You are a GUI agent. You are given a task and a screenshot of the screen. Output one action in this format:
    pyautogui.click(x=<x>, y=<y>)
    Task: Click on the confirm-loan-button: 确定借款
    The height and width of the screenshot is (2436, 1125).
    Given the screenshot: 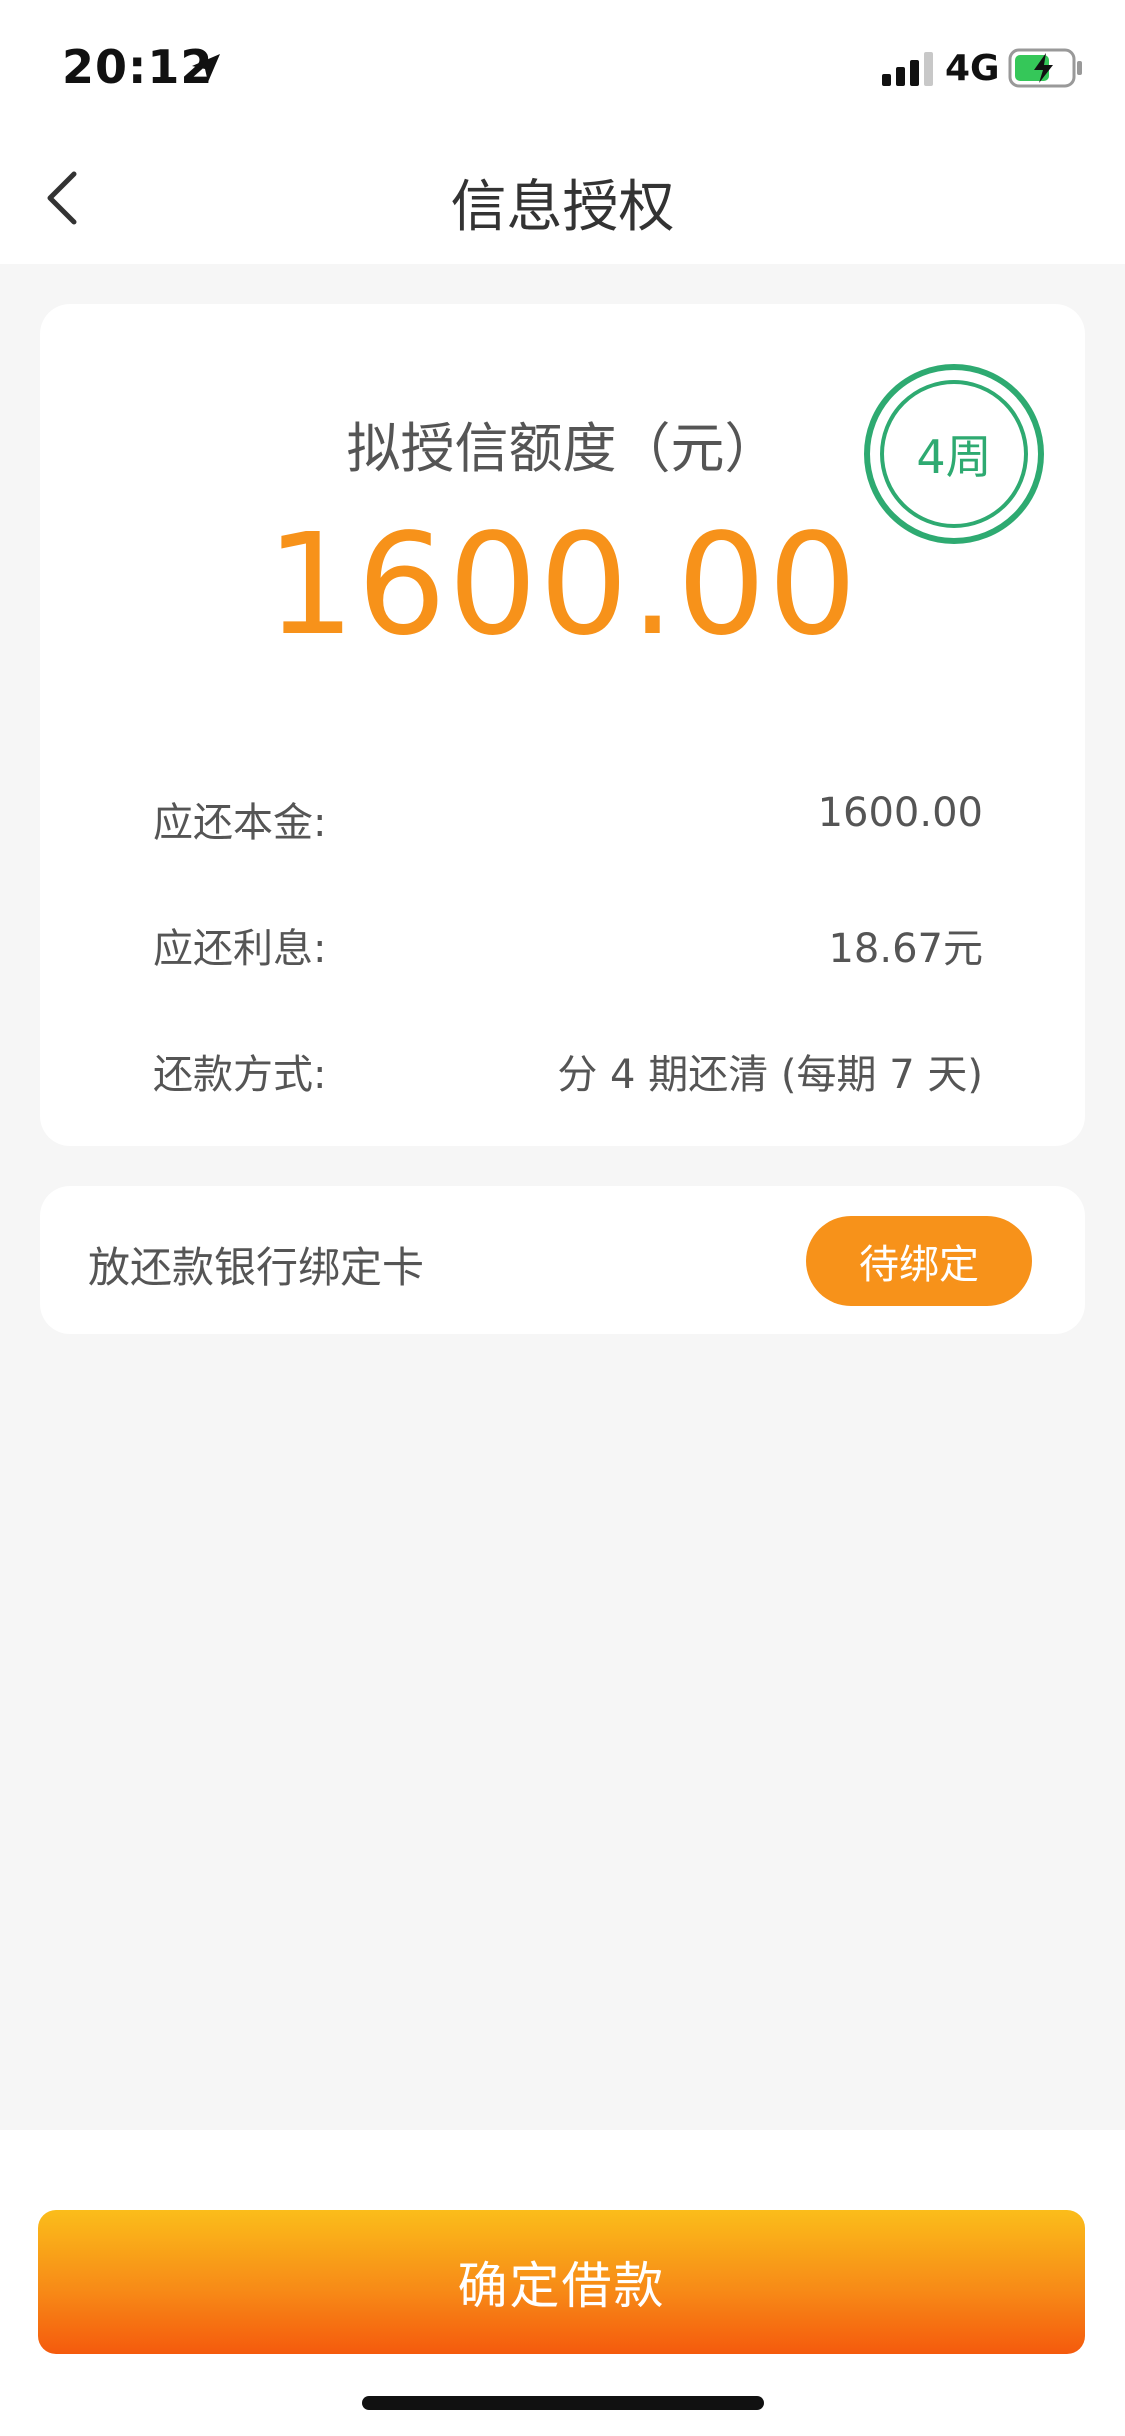 What is the action you would take?
    pyautogui.click(x=561, y=2282)
    